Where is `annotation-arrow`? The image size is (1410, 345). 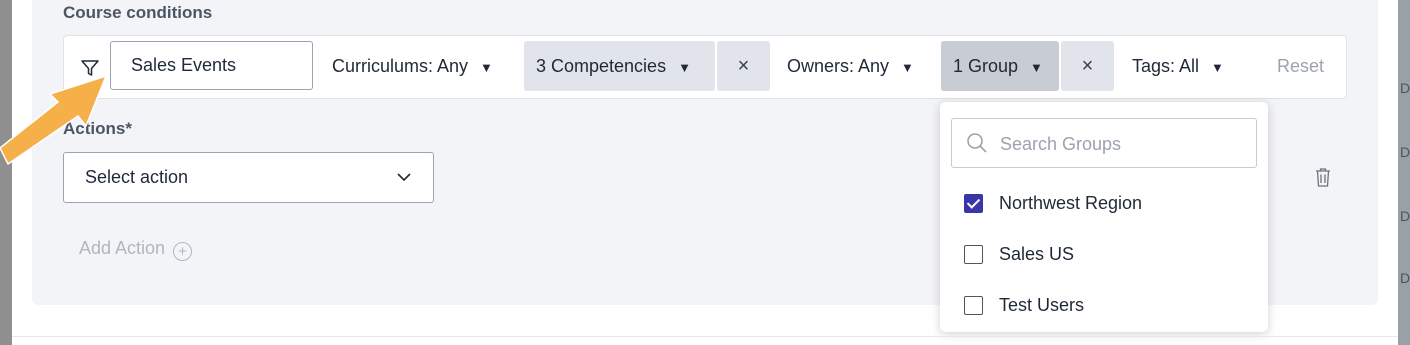
annotation-arrow is located at coordinates (53, 120).